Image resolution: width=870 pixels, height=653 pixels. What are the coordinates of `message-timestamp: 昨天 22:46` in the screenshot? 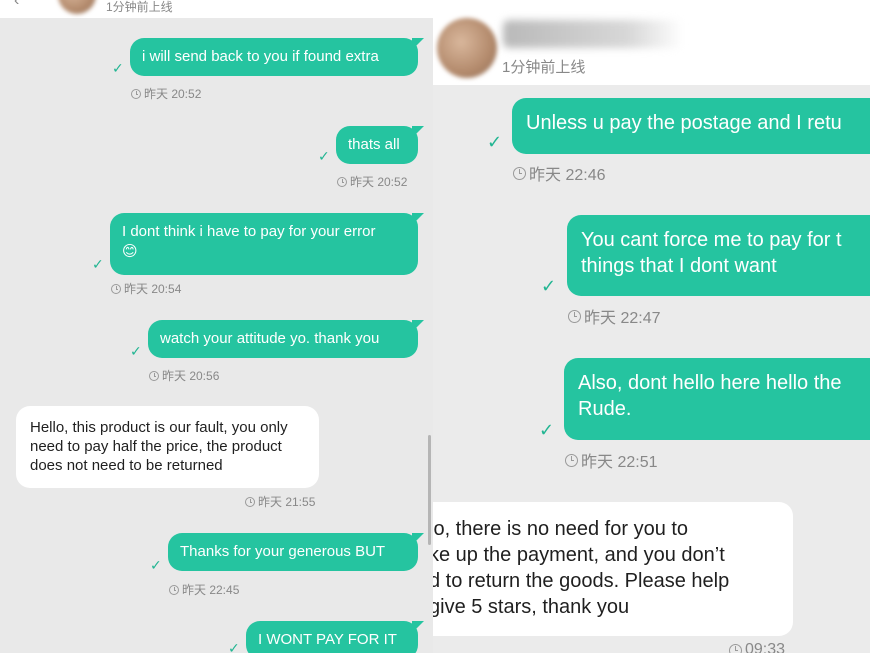 It's located at (559, 173).